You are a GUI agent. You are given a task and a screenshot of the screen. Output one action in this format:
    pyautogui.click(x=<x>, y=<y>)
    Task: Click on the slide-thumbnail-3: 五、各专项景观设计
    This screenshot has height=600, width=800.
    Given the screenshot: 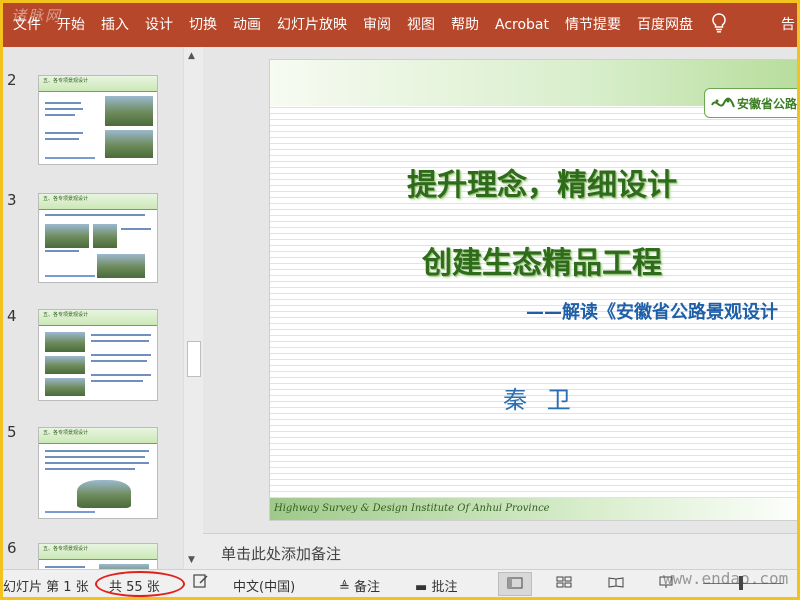 What is the action you would take?
    pyautogui.click(x=98, y=238)
    